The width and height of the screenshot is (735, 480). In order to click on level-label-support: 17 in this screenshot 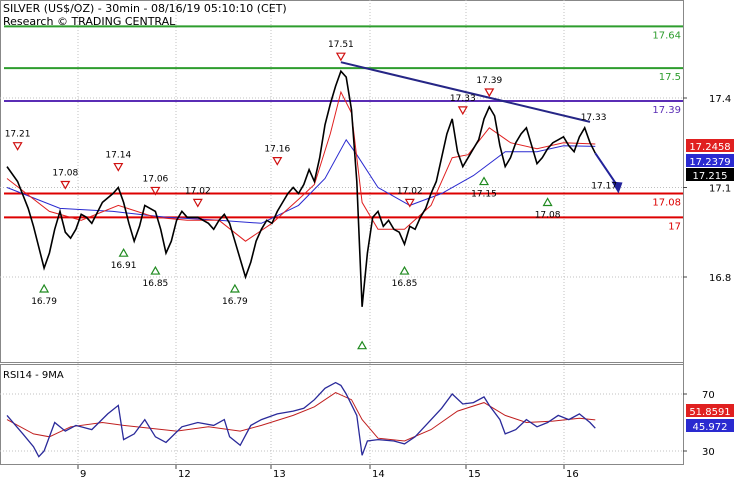, I will do `click(674, 226)`.